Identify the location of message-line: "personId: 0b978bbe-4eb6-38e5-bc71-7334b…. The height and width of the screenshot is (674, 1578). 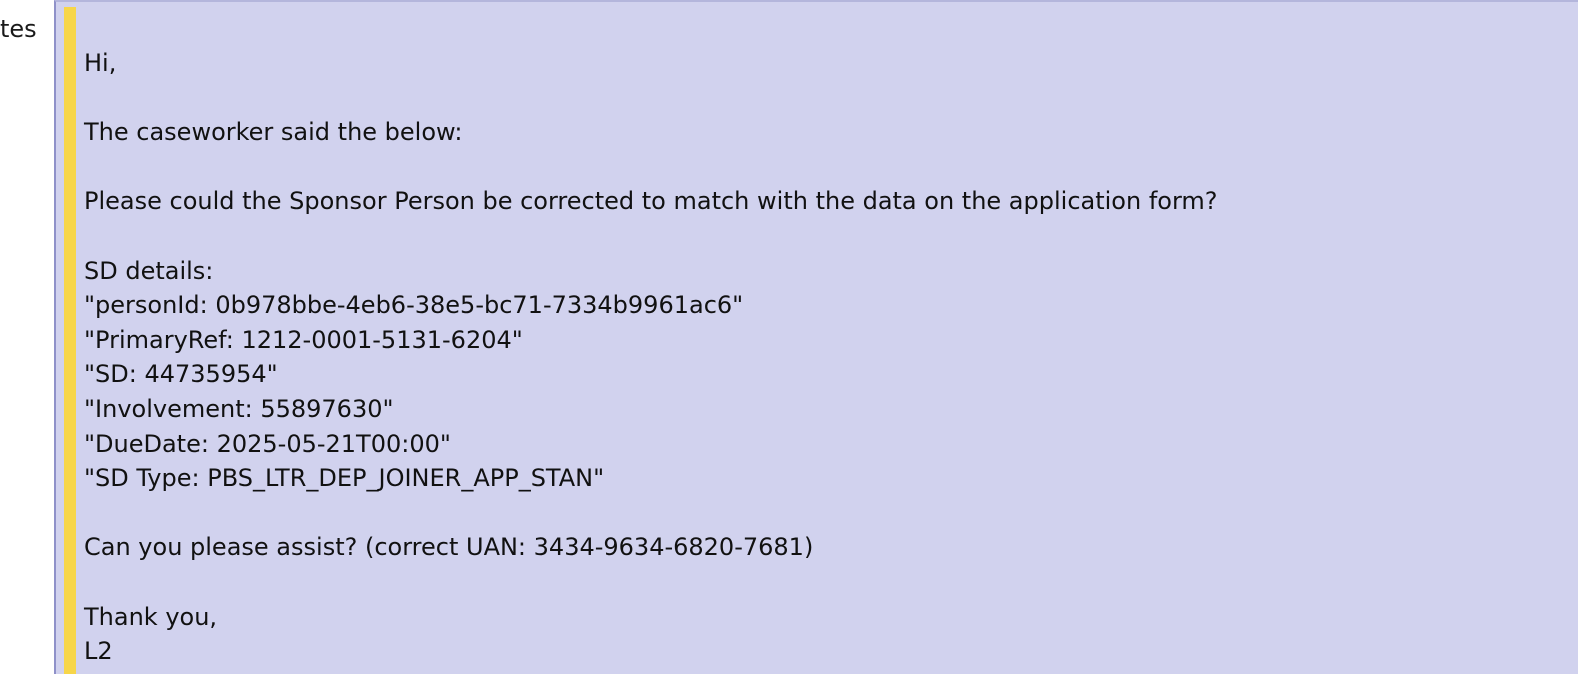
(414, 305).